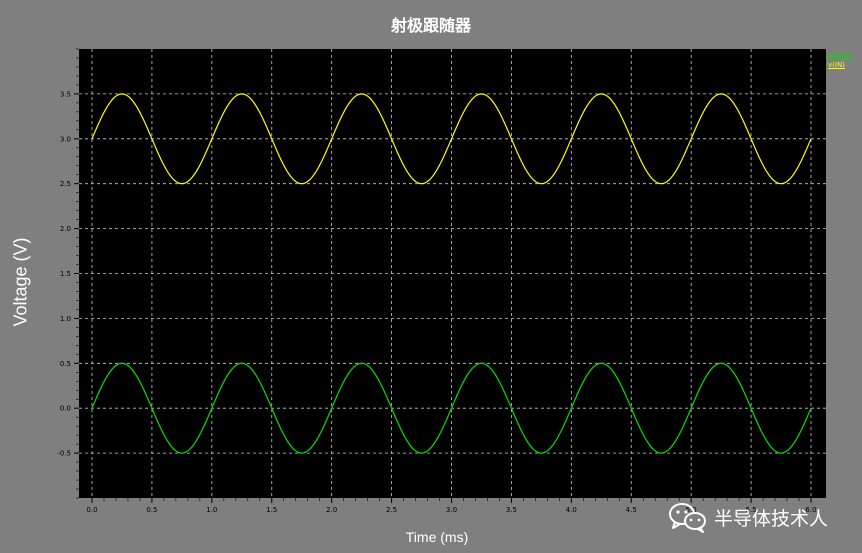  I want to click on y-tick-label: -0.5, so click(64, 454).